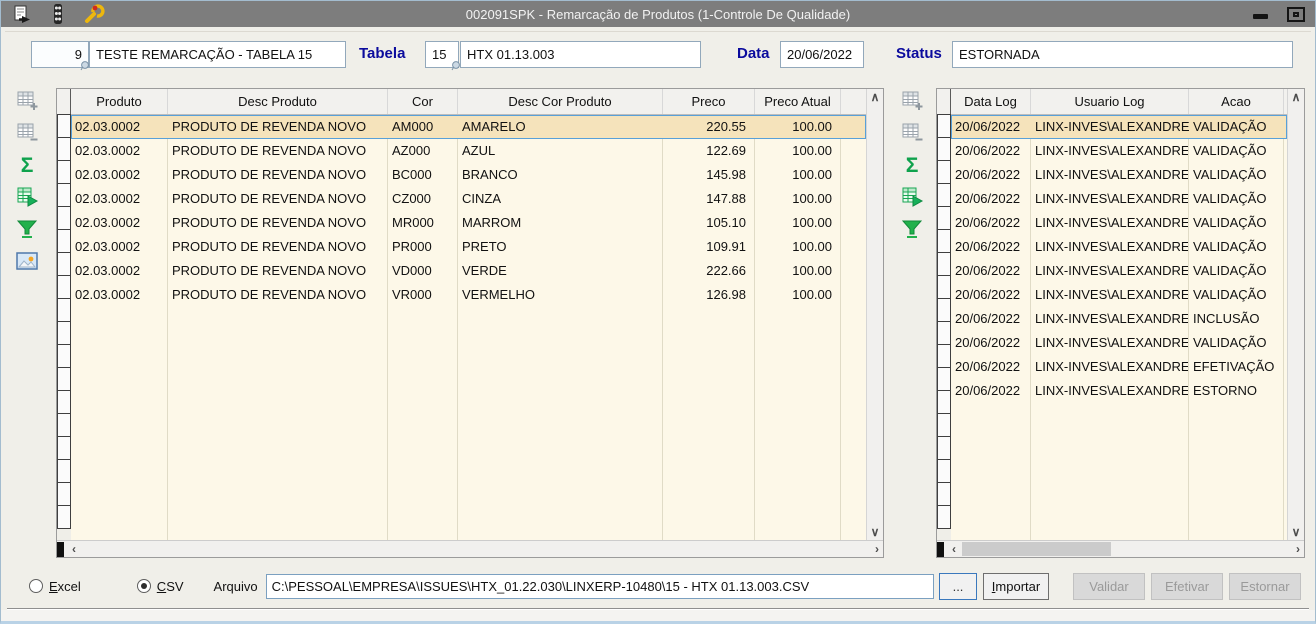  What do you see at coordinates (423, 247) in the screenshot?
I see `table-cell: PR000` at bounding box center [423, 247].